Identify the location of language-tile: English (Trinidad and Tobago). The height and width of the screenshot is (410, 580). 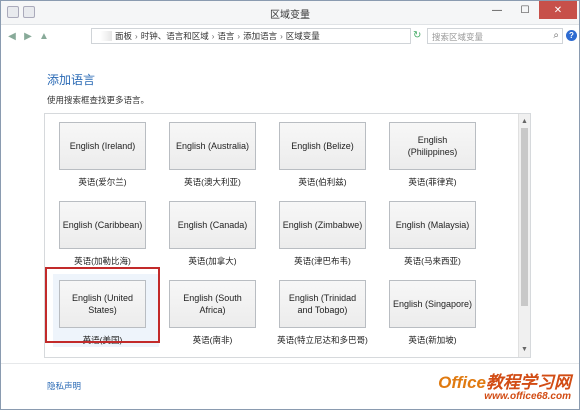
(322, 304).